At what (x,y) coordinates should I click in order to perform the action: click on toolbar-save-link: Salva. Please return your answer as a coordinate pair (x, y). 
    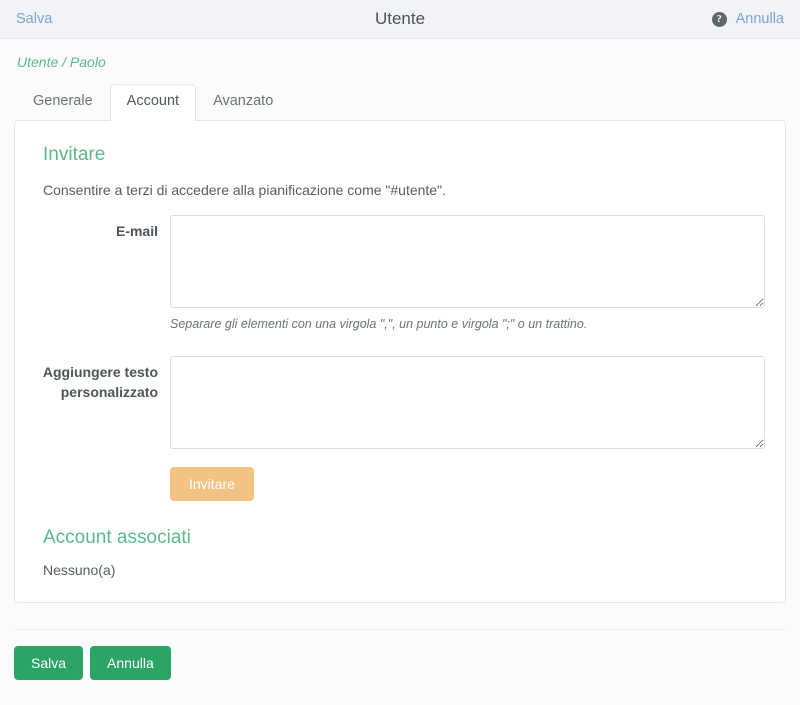
    Looking at the image, I should click on (34, 19).